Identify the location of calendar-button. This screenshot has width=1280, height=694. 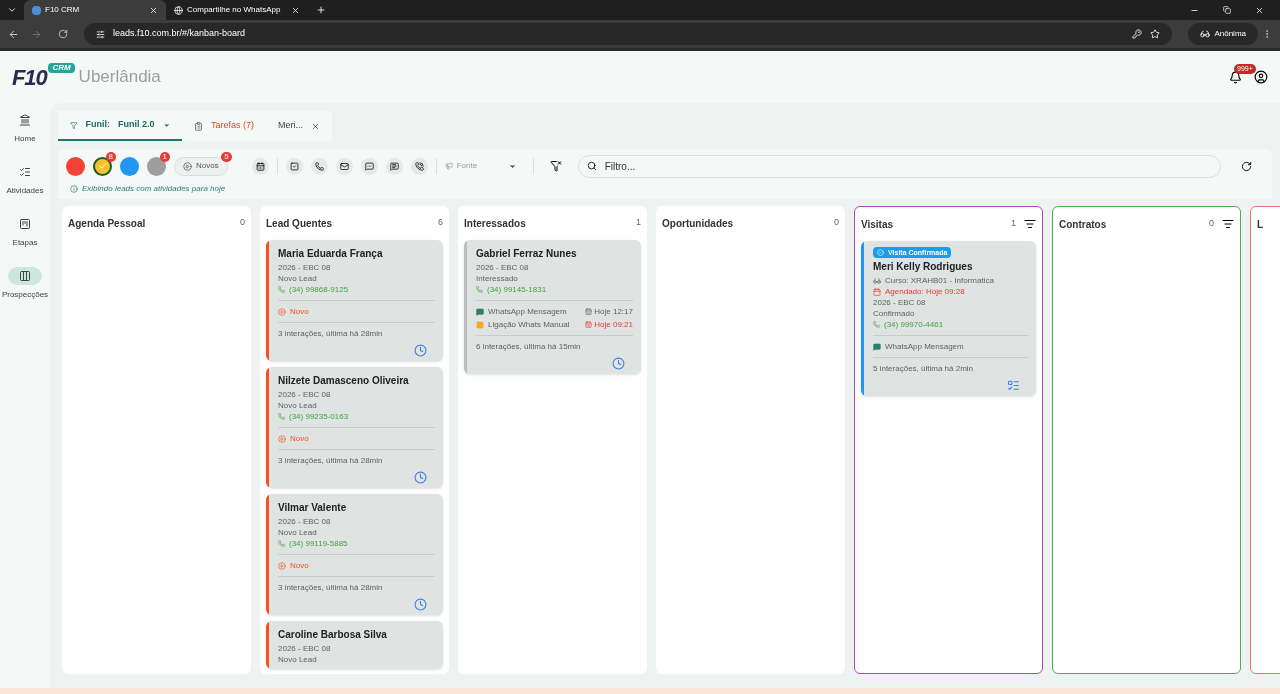
(260, 166).